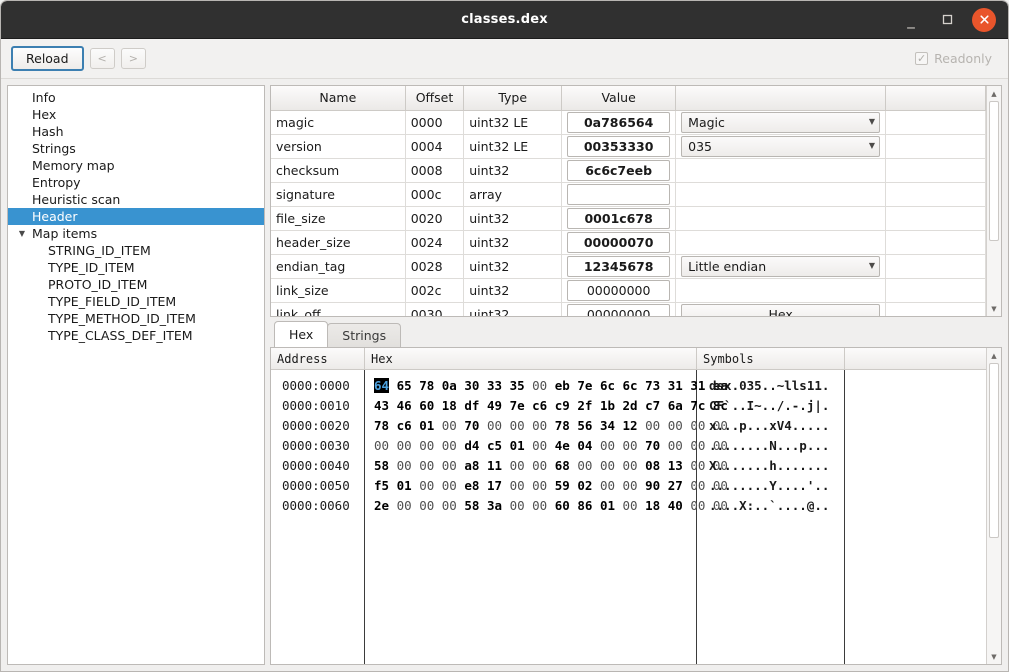  Describe the element at coordinates (675, 465) in the screenshot. I see `hex-byte: 13` at that location.